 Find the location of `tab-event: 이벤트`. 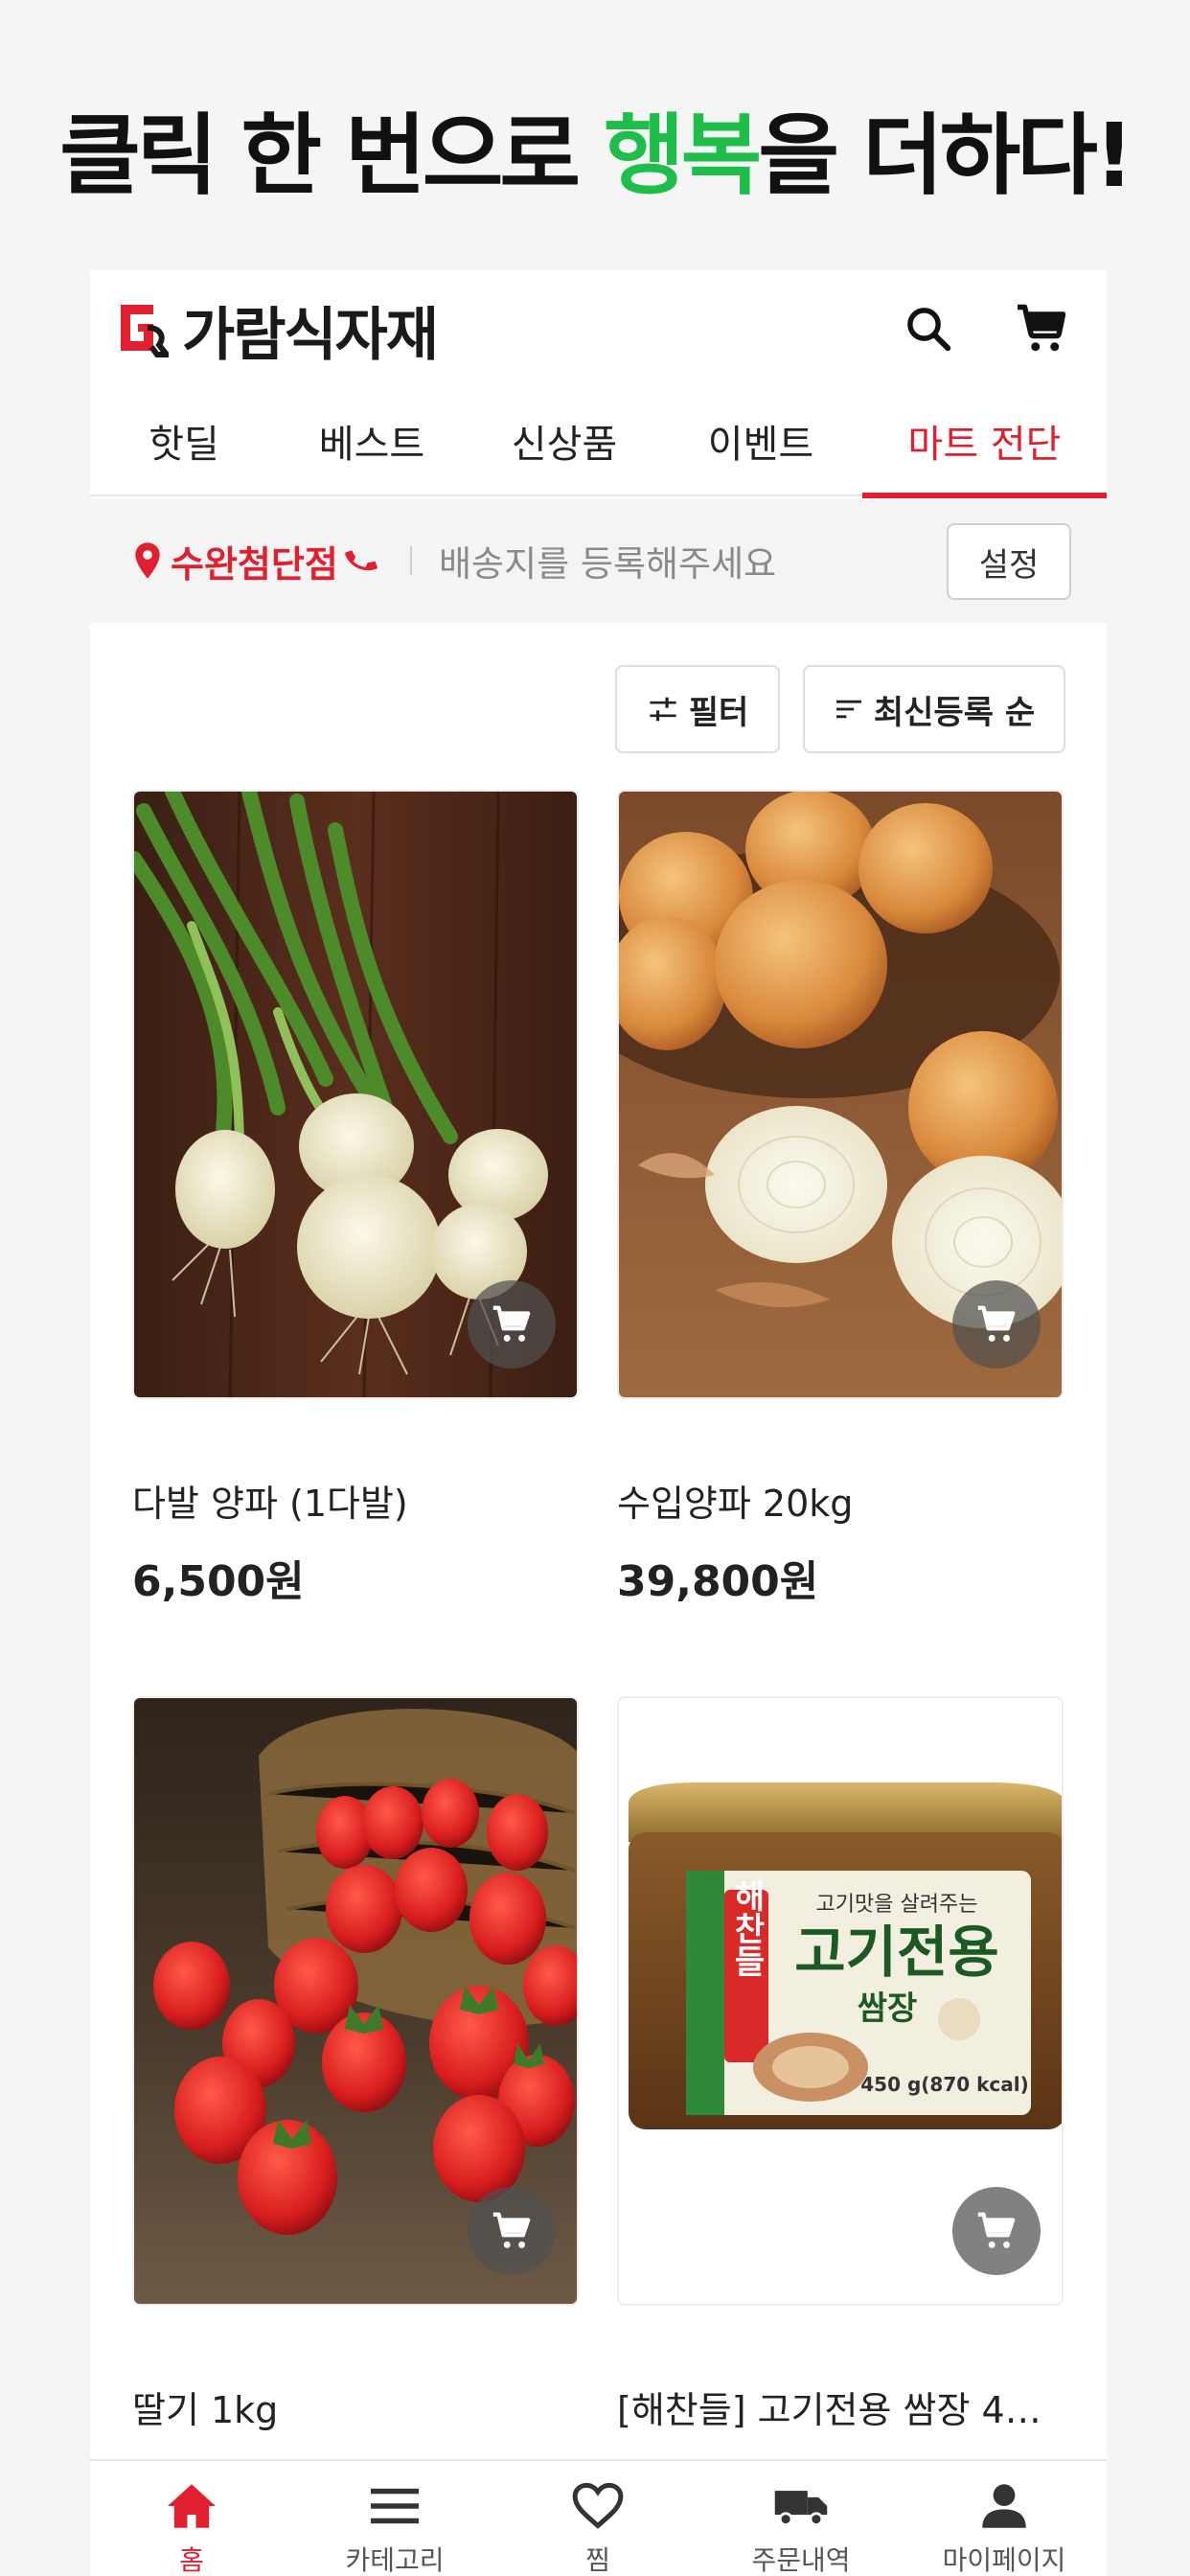

tab-event: 이벤트 is located at coordinates (761, 440).